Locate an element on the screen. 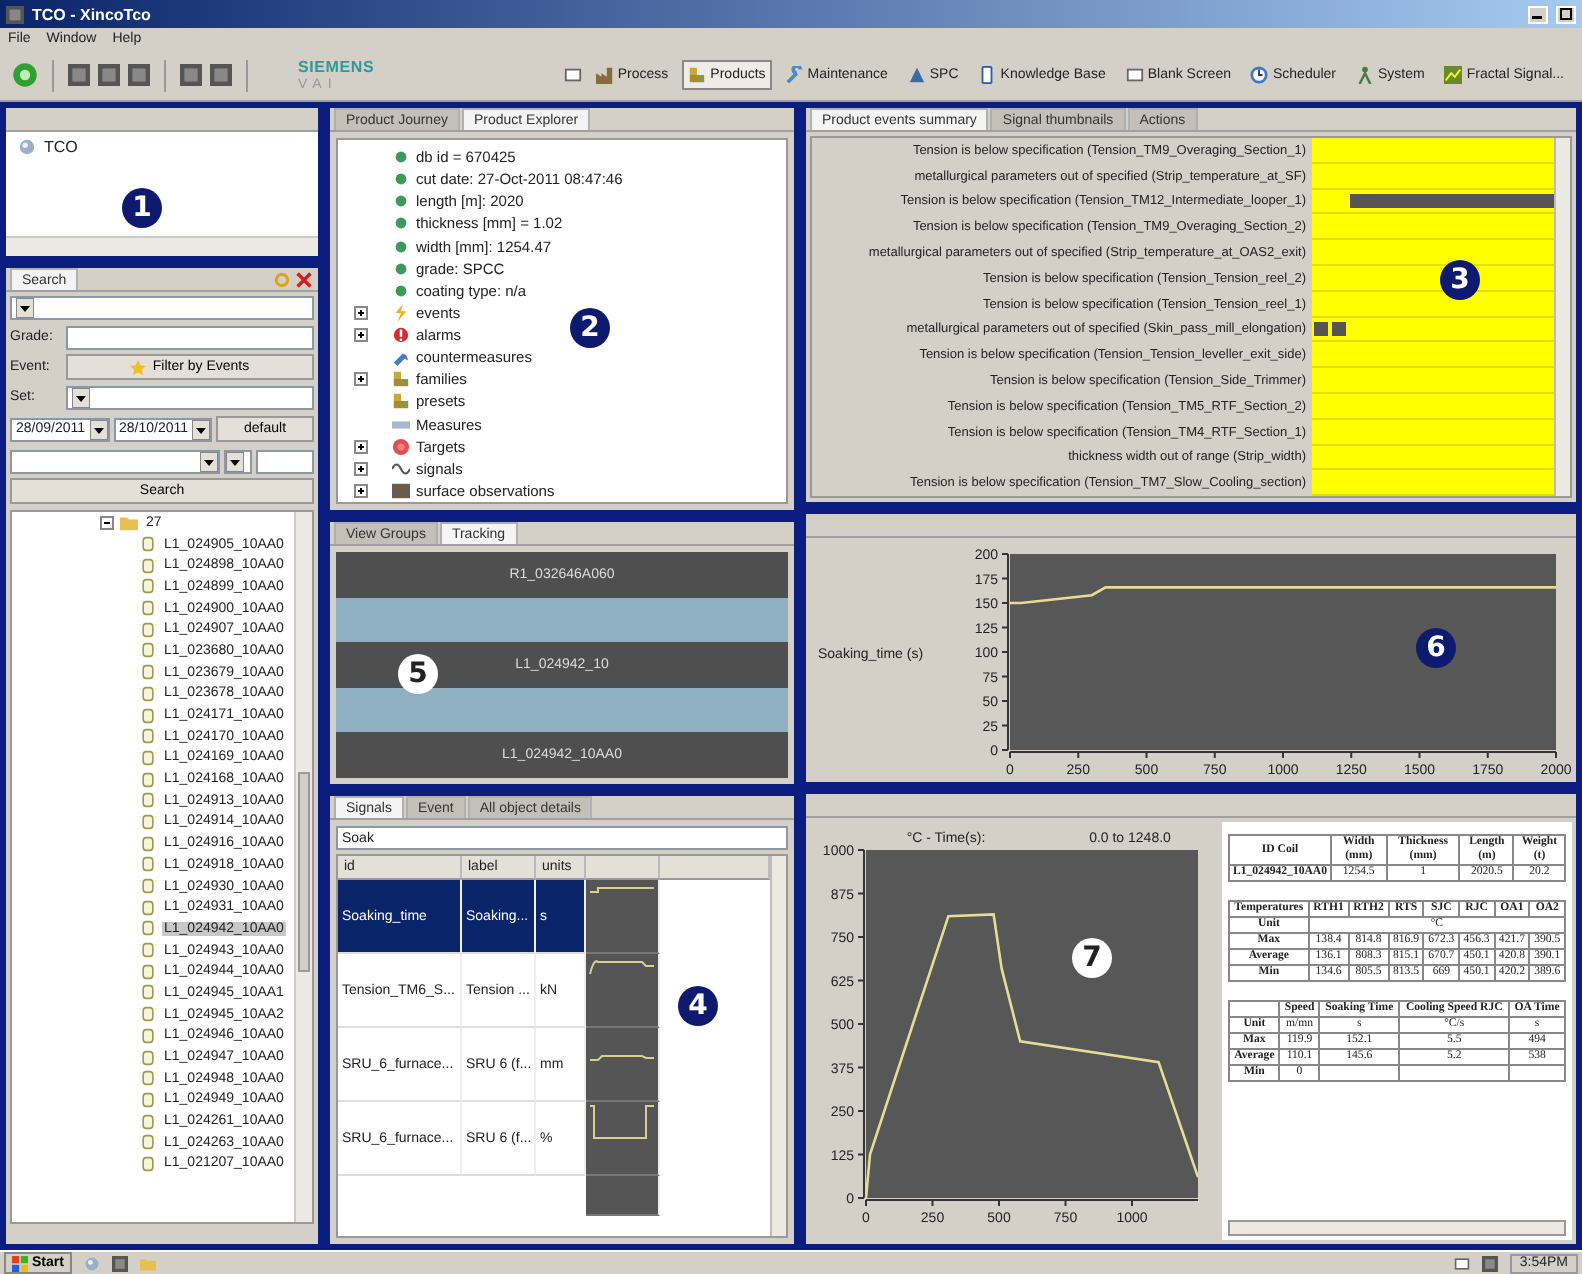 This screenshot has width=1582, height=1274. power-icon is located at coordinates (25, 75).